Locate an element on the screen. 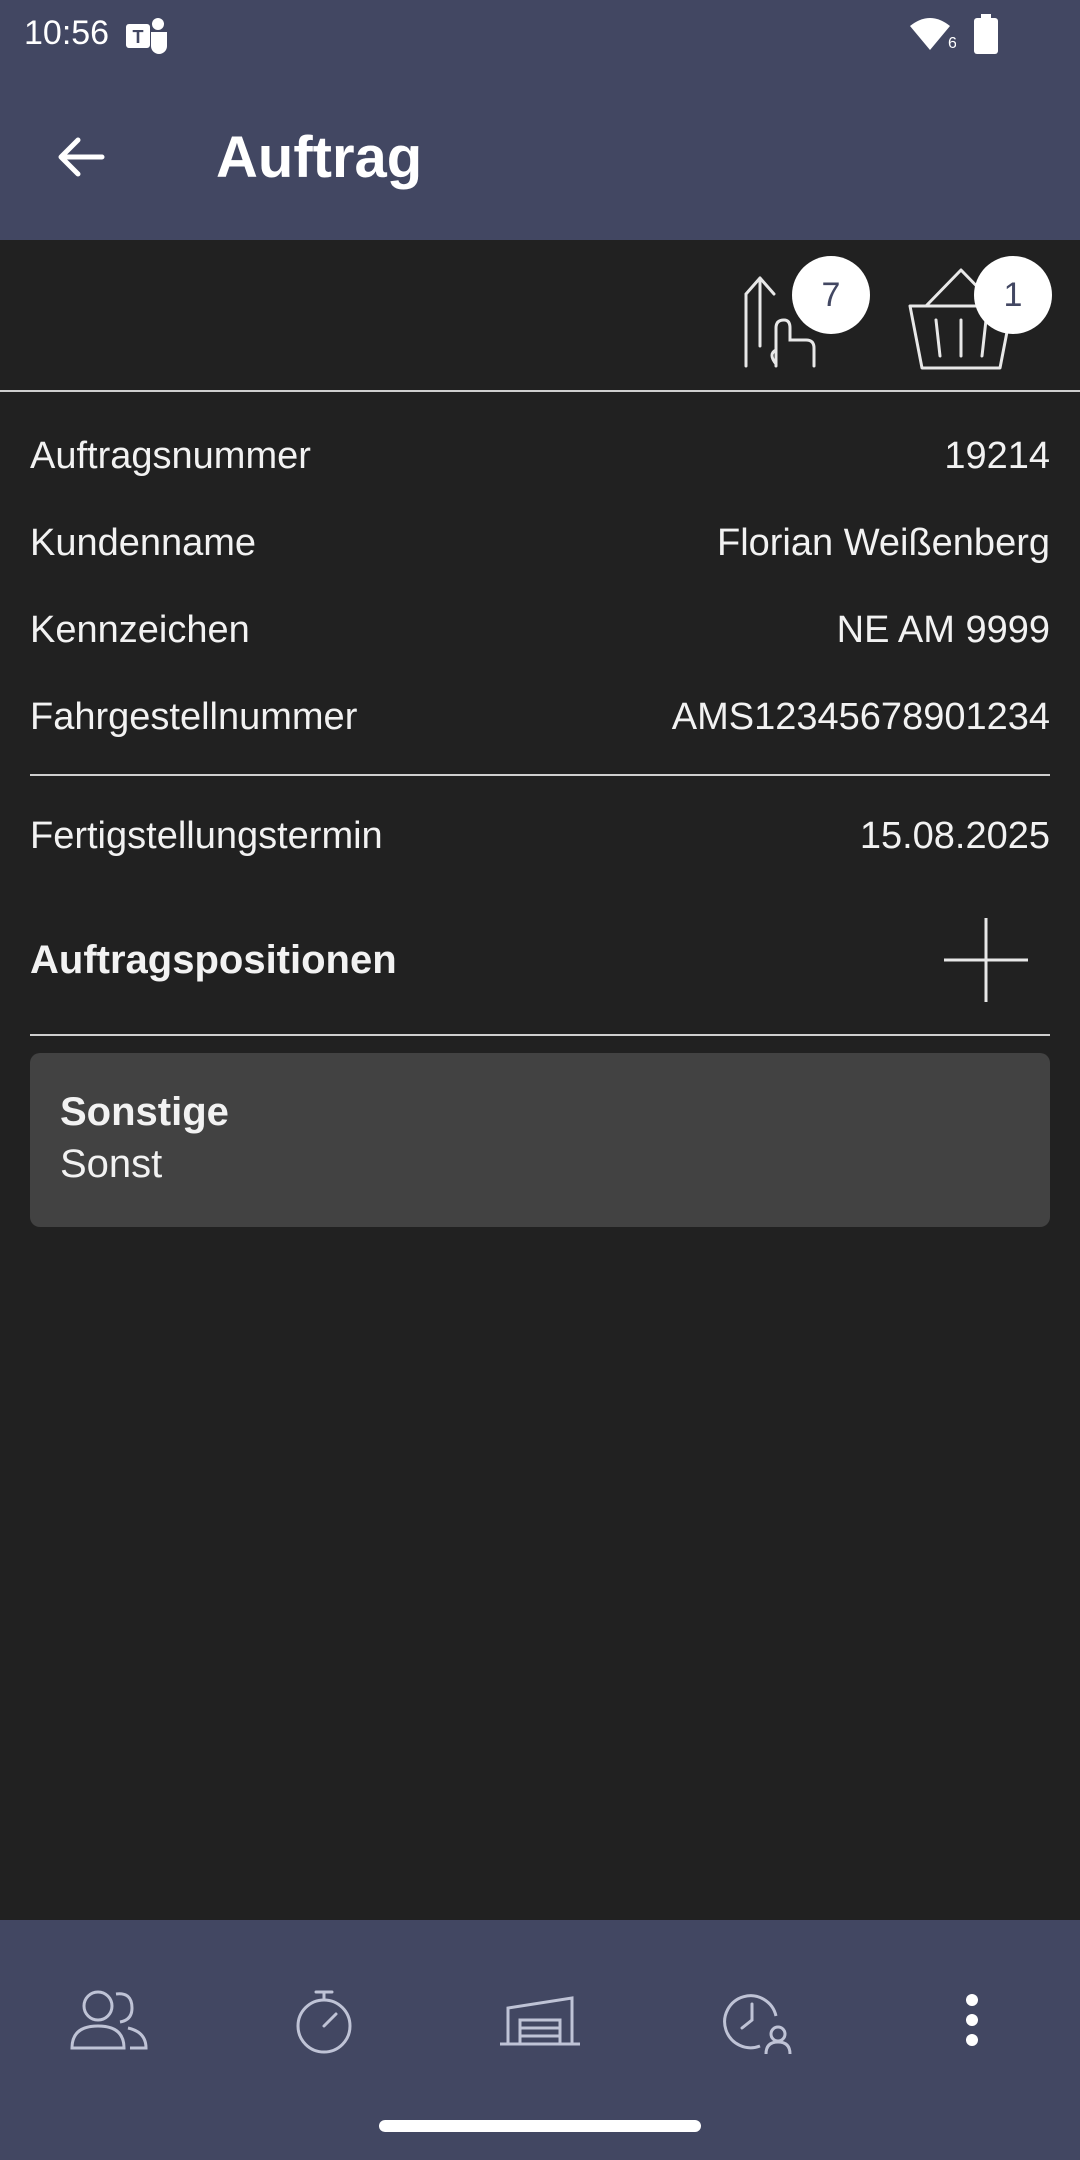 This screenshot has height=2160, width=1080. positions-header: Auftragspositionen is located at coordinates (540, 960).